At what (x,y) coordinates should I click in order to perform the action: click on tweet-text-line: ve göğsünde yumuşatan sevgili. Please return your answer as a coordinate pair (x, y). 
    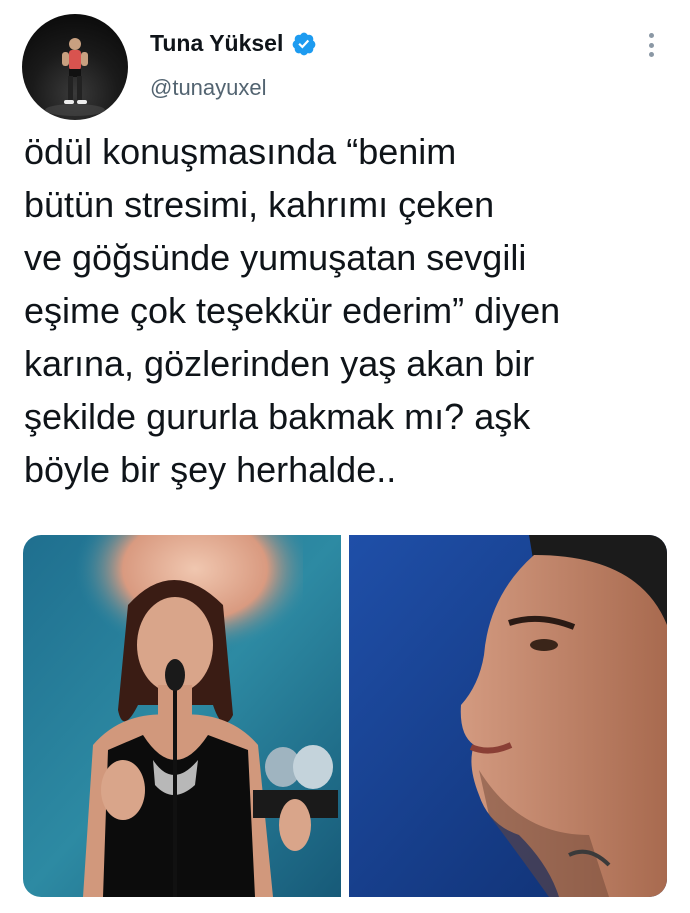
    Looking at the image, I should click on (275, 257).